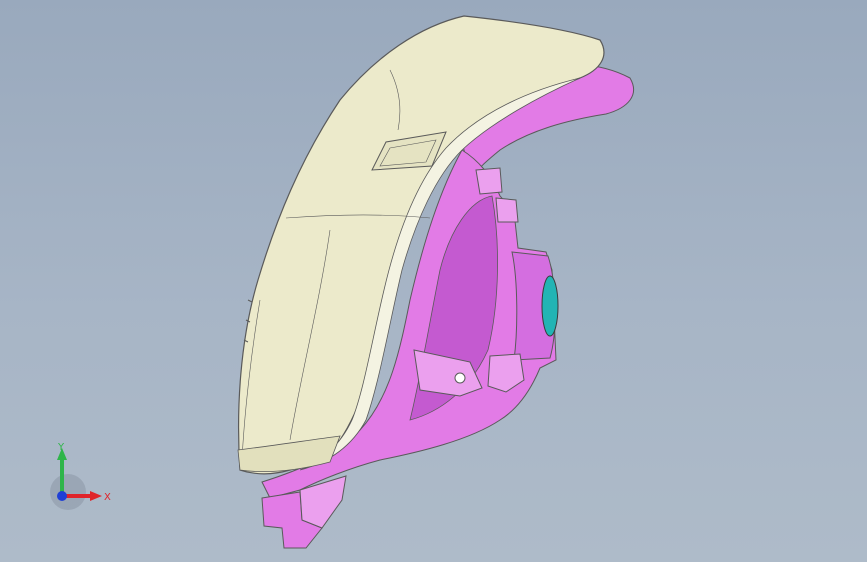 This screenshot has height=562, width=867. What do you see at coordinates (460, 378) in the screenshot?
I see `bracket-hole` at bounding box center [460, 378].